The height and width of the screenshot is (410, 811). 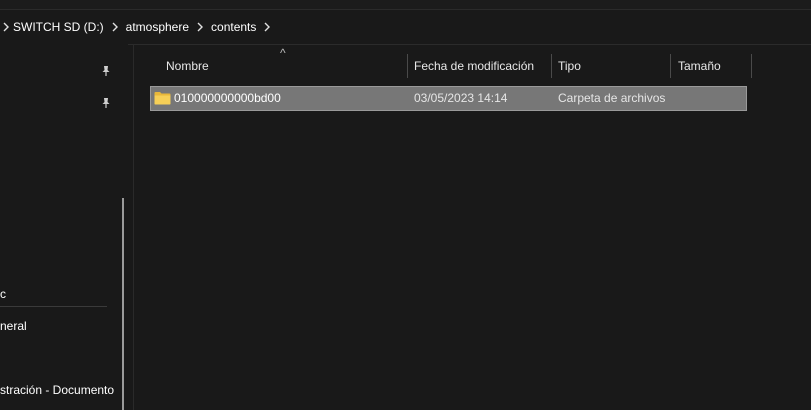 What do you see at coordinates (58, 27) in the screenshot?
I see `breadcrumb-item-drive: SWITCH SD (D:)` at bounding box center [58, 27].